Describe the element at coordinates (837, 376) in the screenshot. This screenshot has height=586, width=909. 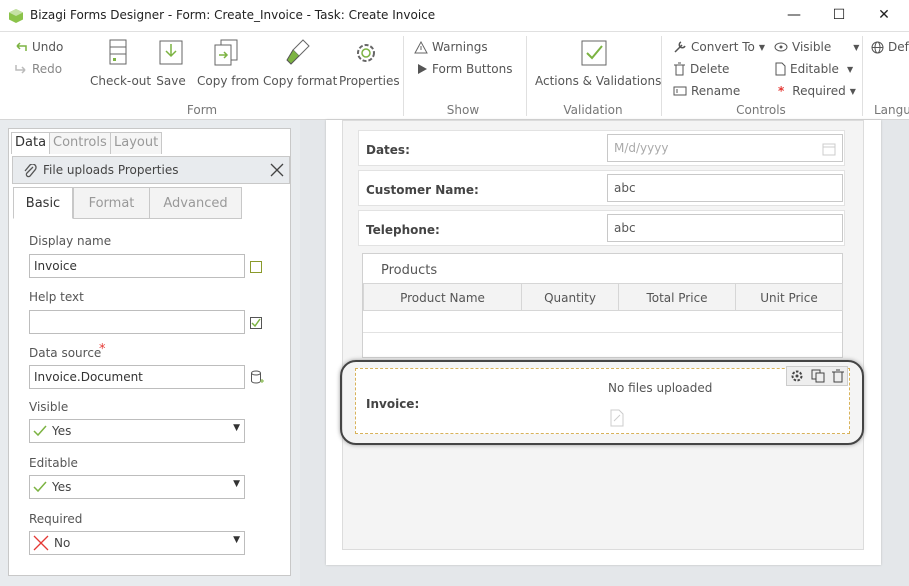
I see `trash-icon` at that location.